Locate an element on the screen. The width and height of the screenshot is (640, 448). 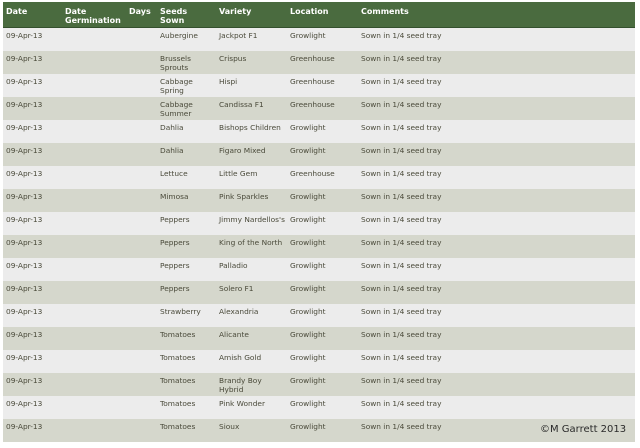
cell-seeds-sown: Aubergine is located at coordinates (186, 39).